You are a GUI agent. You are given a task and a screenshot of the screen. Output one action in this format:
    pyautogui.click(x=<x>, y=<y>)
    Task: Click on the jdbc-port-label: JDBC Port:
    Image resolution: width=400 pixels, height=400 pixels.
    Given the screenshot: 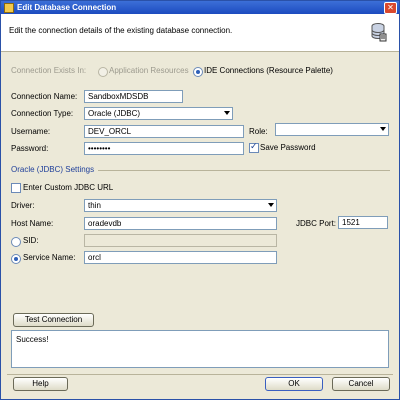 What is the action you would take?
    pyautogui.click(x=316, y=223)
    